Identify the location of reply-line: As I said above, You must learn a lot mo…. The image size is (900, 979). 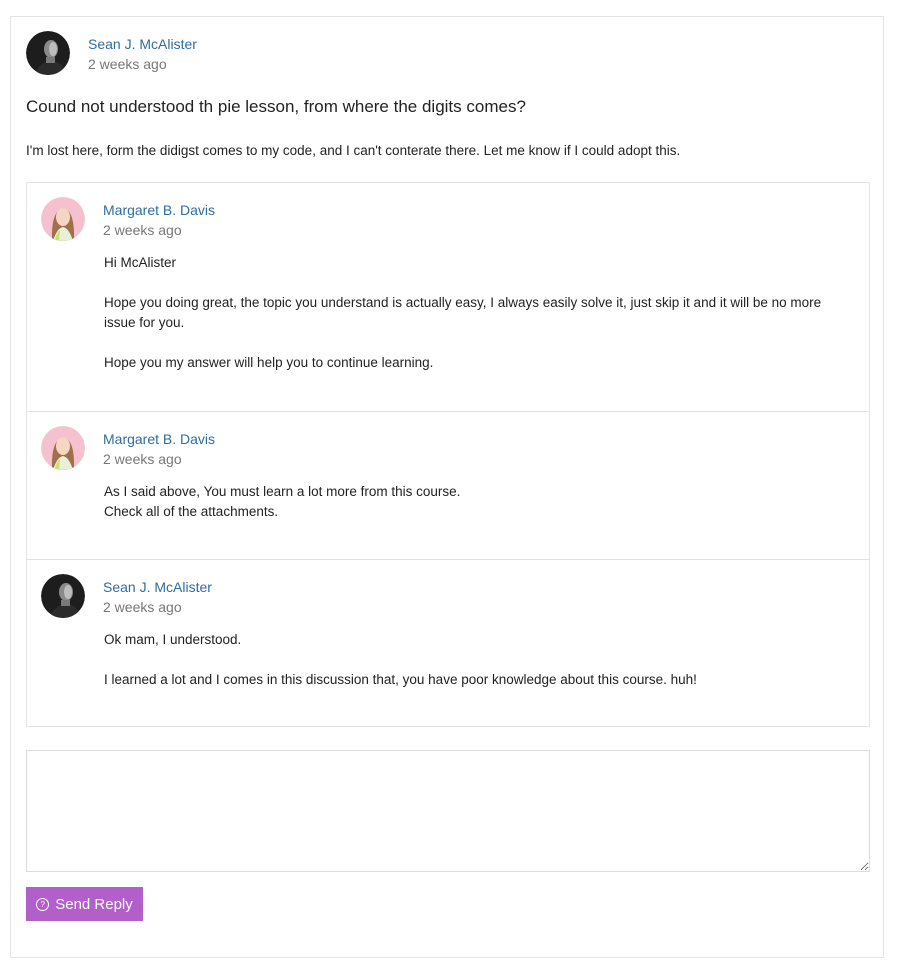
(282, 491).